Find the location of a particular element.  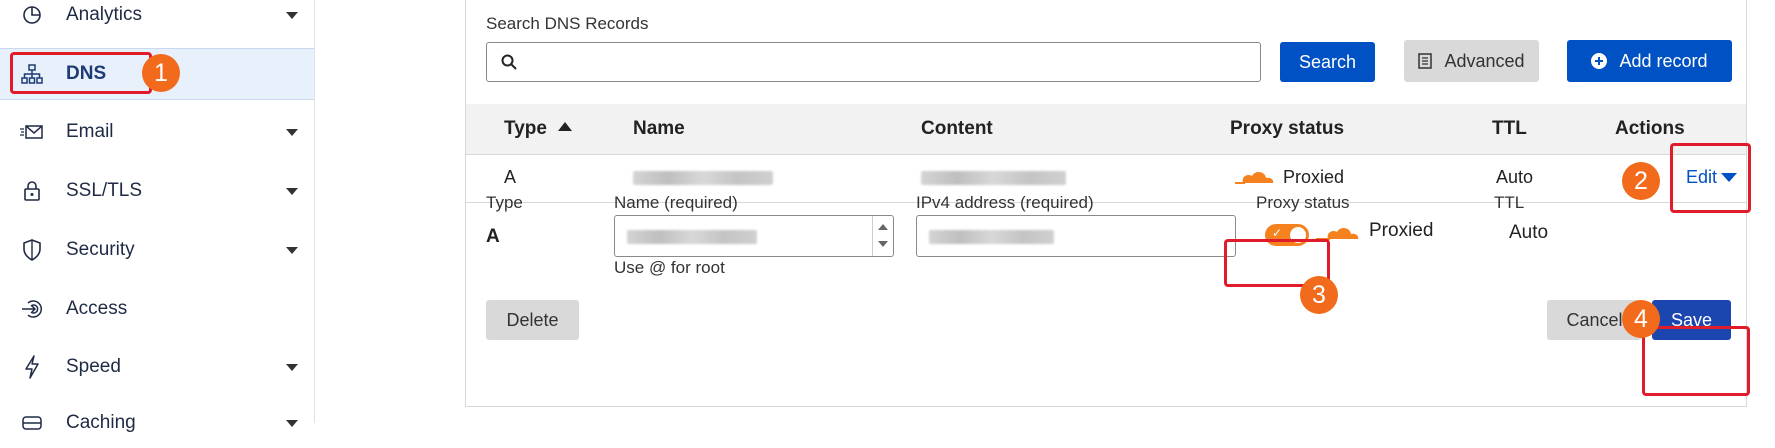

column-header-actions: Actions is located at coordinates (1650, 128).